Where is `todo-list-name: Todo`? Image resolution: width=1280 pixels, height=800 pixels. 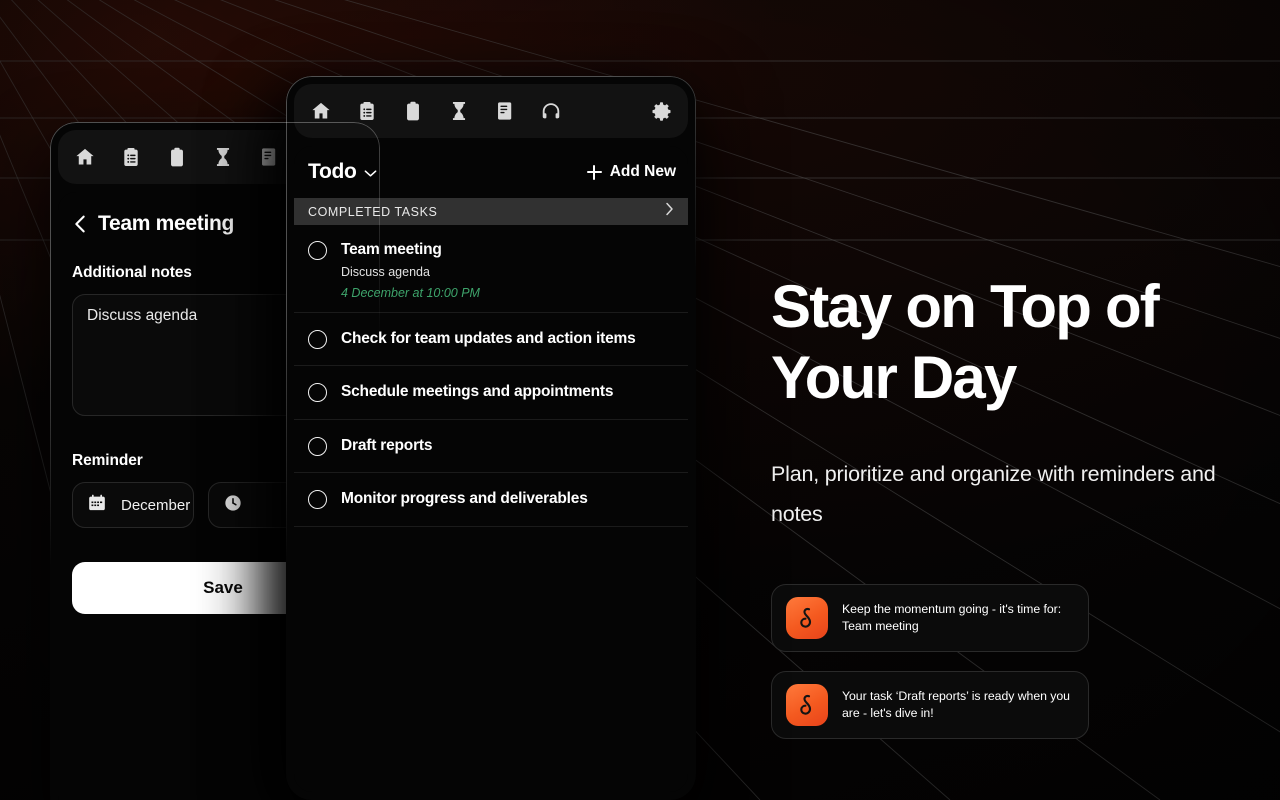 todo-list-name: Todo is located at coordinates (332, 171).